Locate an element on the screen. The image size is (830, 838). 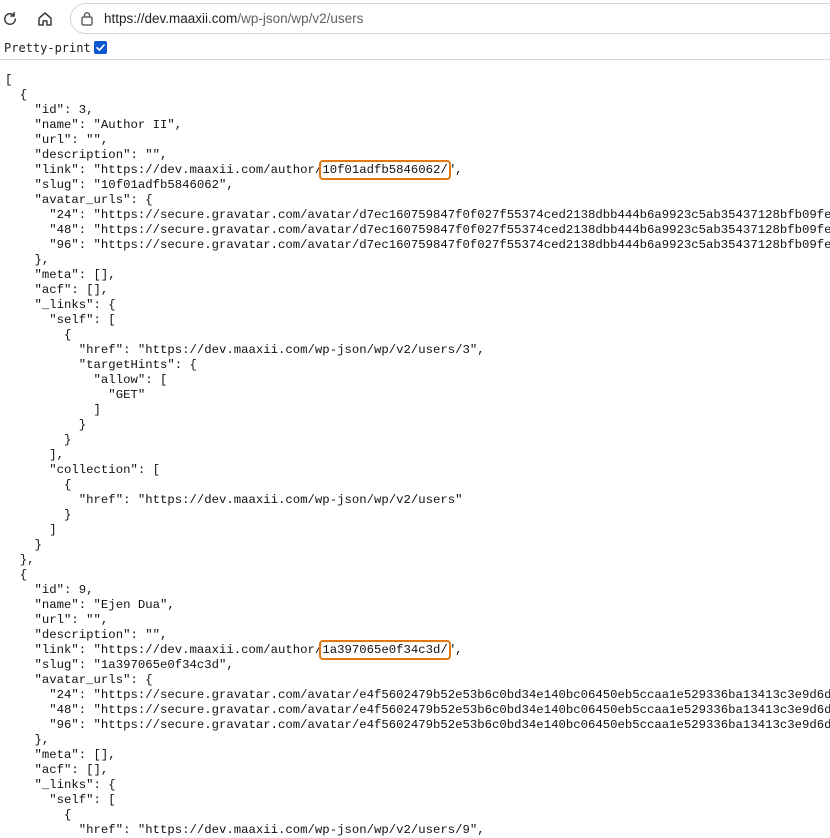
json-line: "slug": "10f01adfb5846062", is located at coordinates (417, 185).